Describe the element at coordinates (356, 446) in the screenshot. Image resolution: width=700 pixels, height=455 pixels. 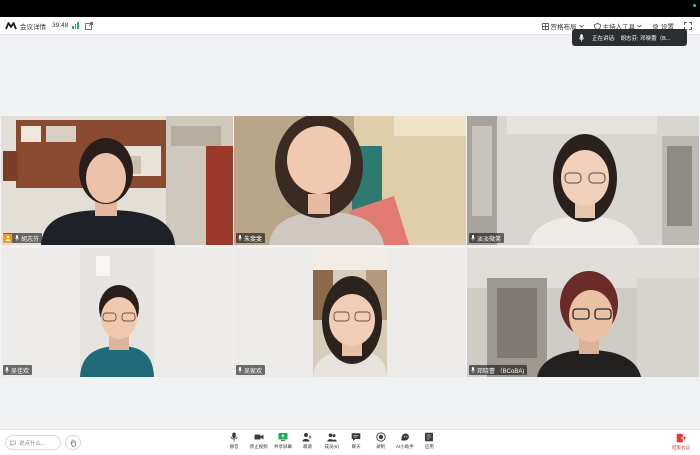
I see `tool-label: 聊天` at that location.